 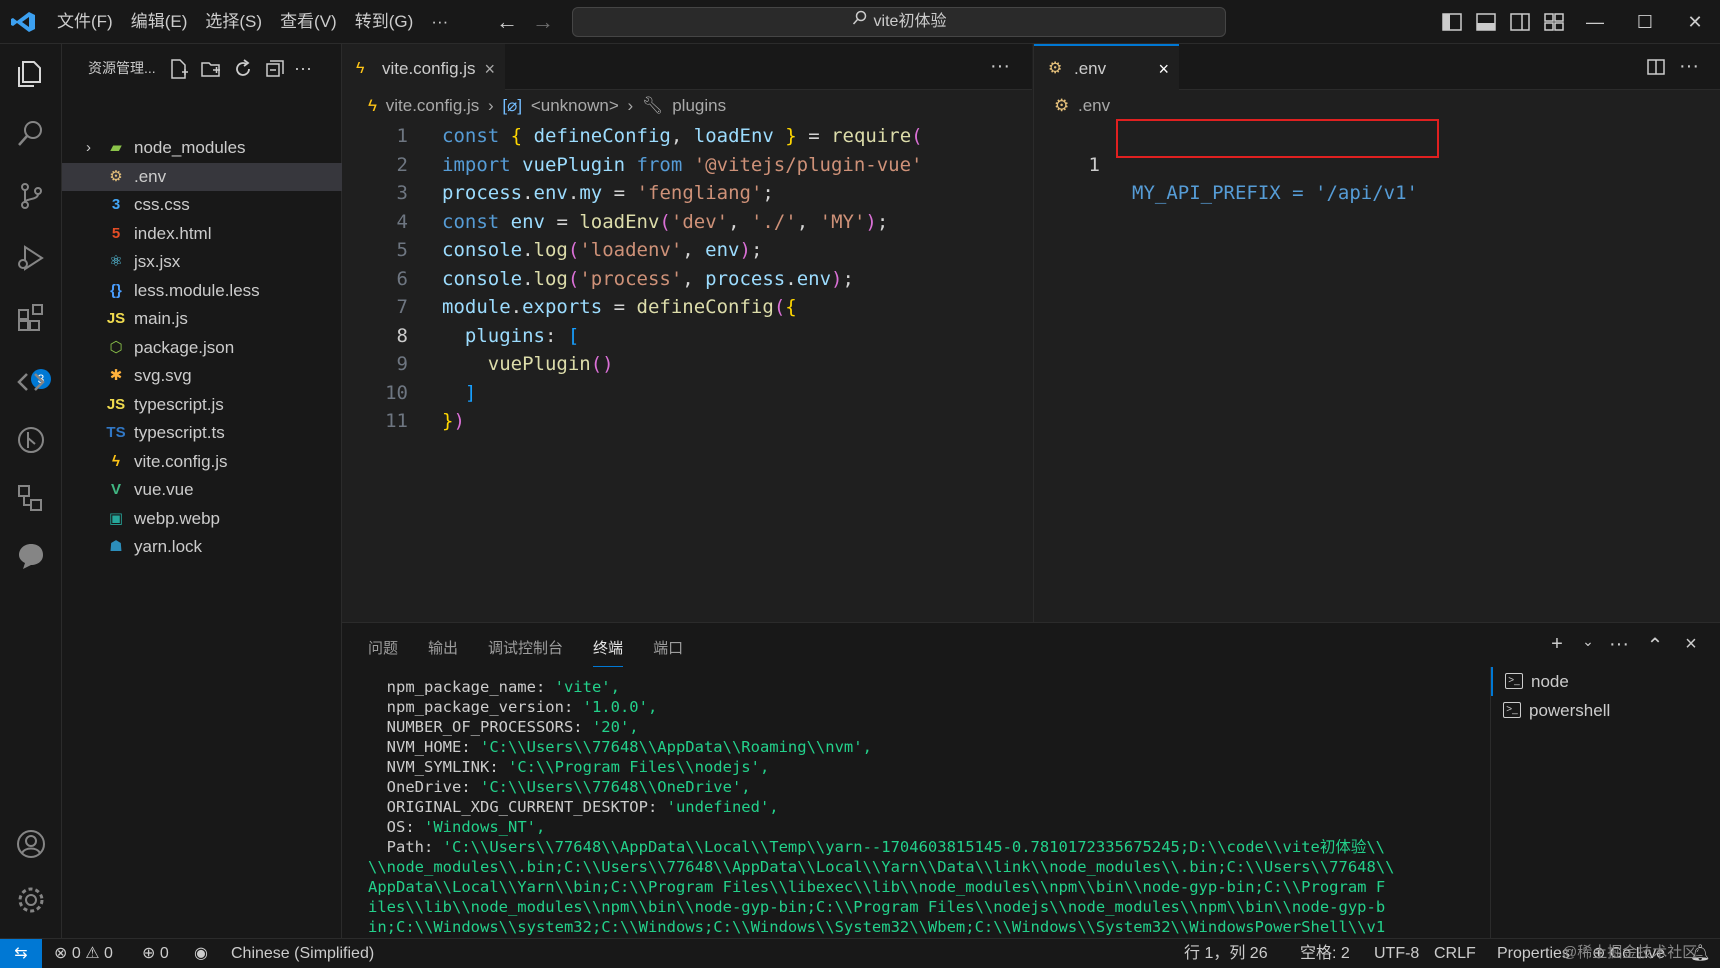 What do you see at coordinates (308, 22) in the screenshot?
I see `menu-item: 查看(V)` at bounding box center [308, 22].